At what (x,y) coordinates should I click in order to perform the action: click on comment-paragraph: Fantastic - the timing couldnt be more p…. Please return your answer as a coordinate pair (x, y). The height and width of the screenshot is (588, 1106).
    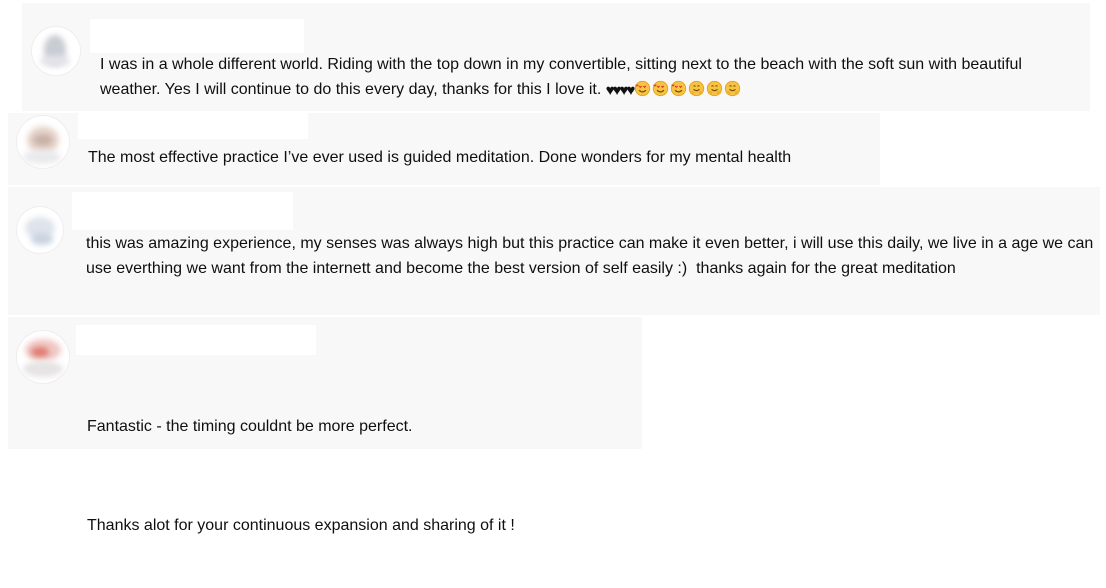
    Looking at the image, I should click on (250, 426).